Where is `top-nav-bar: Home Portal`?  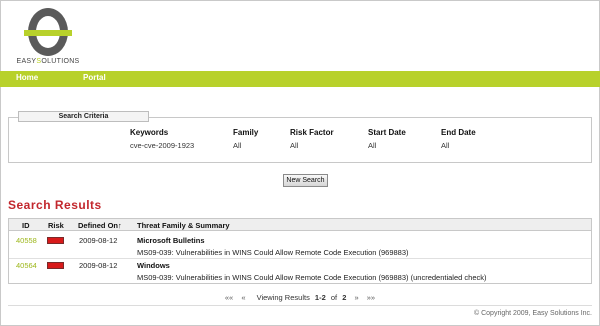
top-nav-bar: Home Portal is located at coordinates (300, 79).